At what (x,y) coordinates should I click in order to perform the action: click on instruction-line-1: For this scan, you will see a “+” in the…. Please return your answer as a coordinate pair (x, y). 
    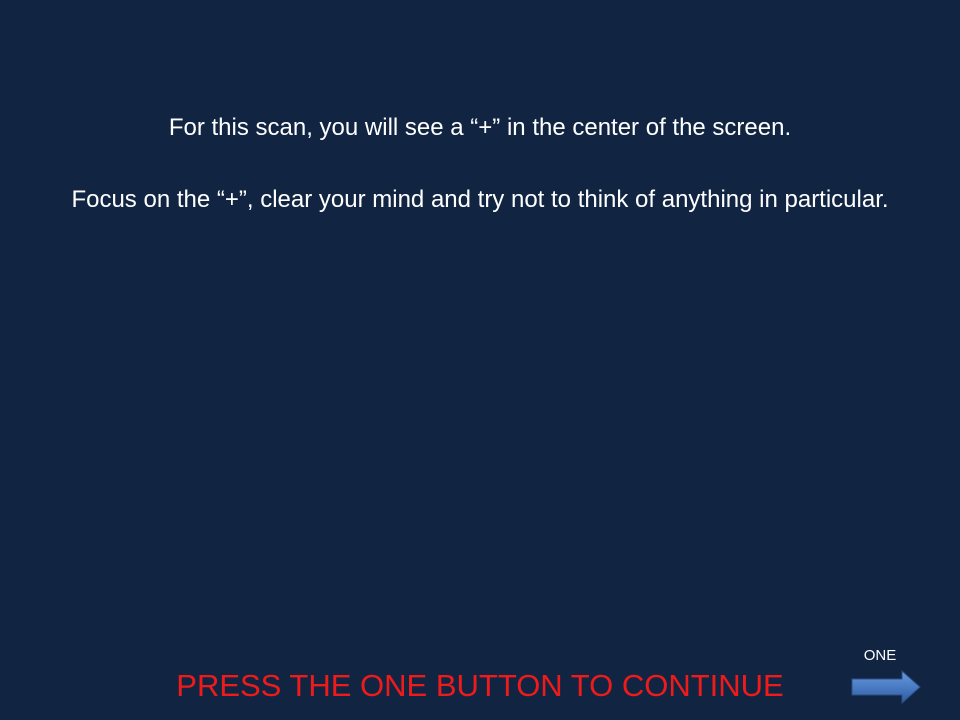
    Looking at the image, I should click on (480, 127).